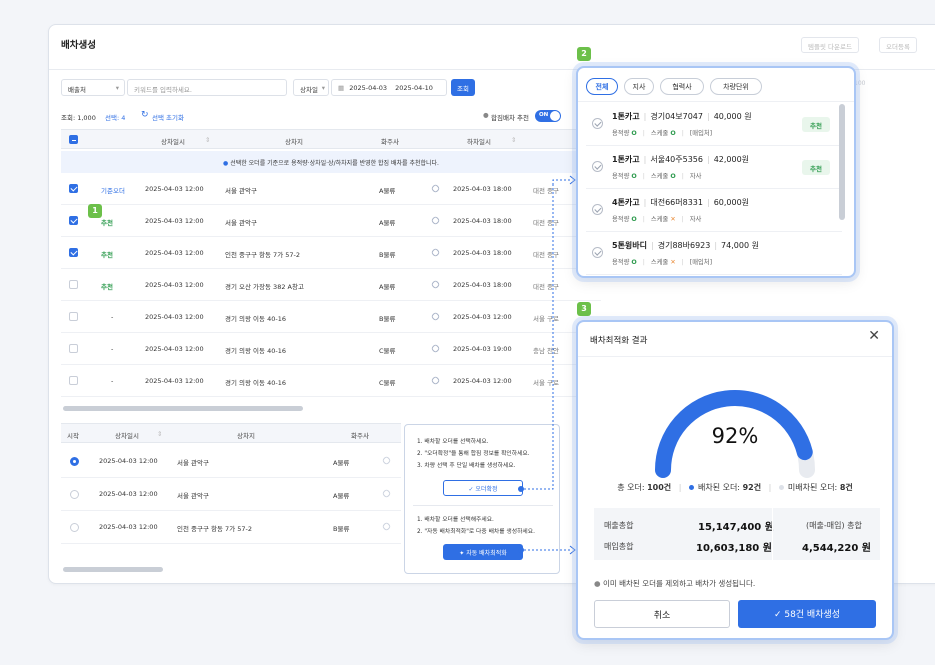  Describe the element at coordinates (626, 202) in the screenshot. I see `vehicle-type: 4톤카고` at that location.